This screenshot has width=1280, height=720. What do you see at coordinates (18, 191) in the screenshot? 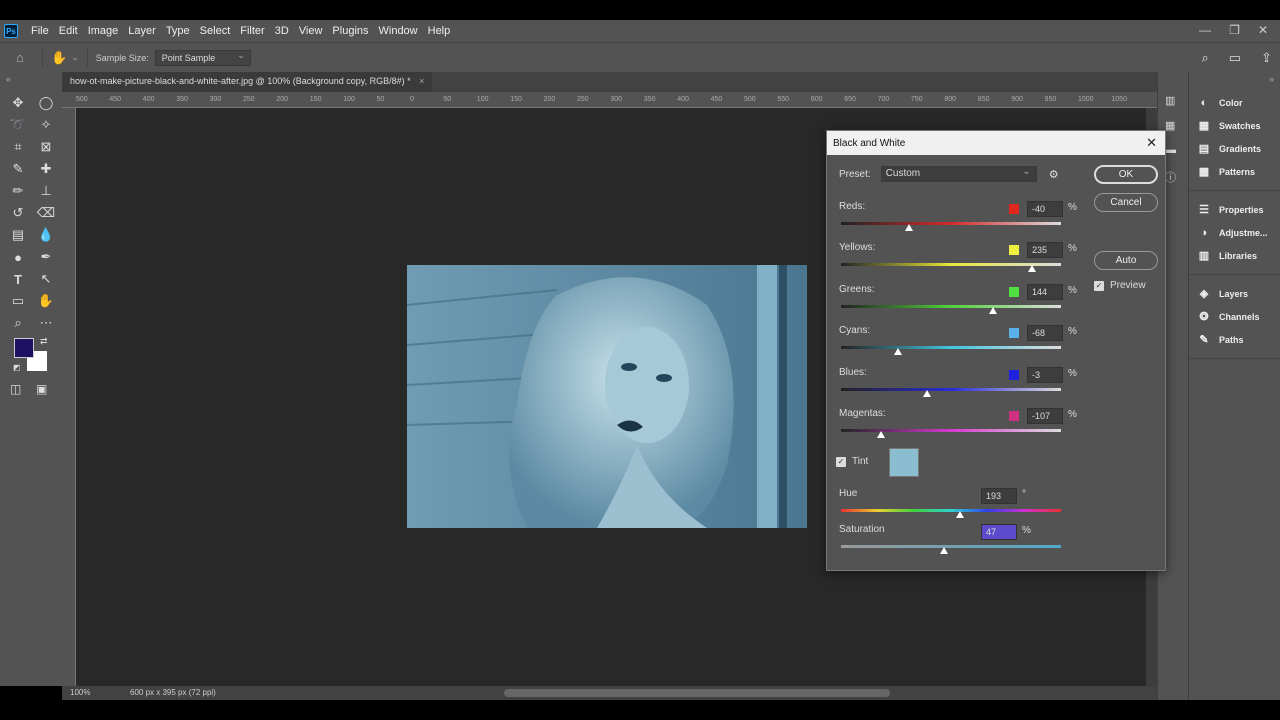
I see `brush-tool-icon: ✏` at bounding box center [18, 191].